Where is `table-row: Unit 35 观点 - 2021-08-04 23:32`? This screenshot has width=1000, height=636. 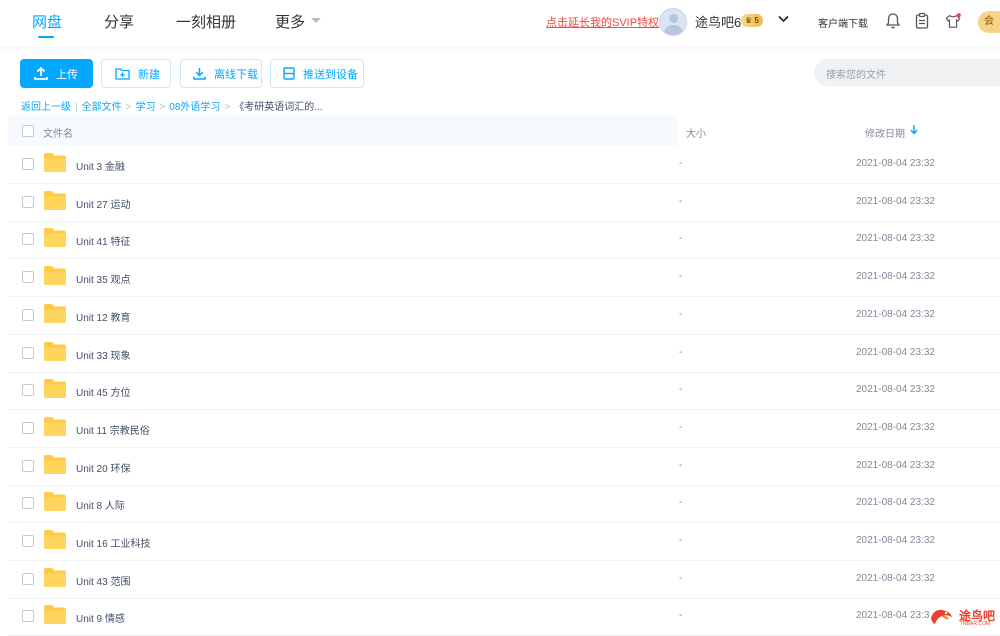 table-row: Unit 35 观点 - 2021-08-04 23:32 is located at coordinates (504, 278).